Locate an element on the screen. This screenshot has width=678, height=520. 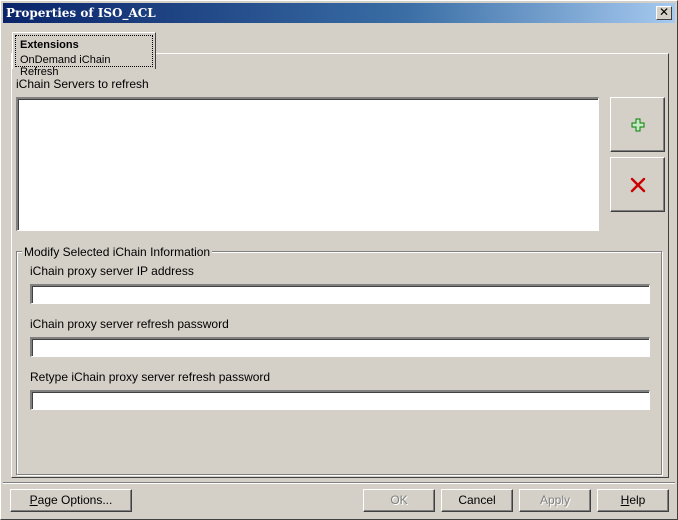
ip-address-input is located at coordinates (340, 294).